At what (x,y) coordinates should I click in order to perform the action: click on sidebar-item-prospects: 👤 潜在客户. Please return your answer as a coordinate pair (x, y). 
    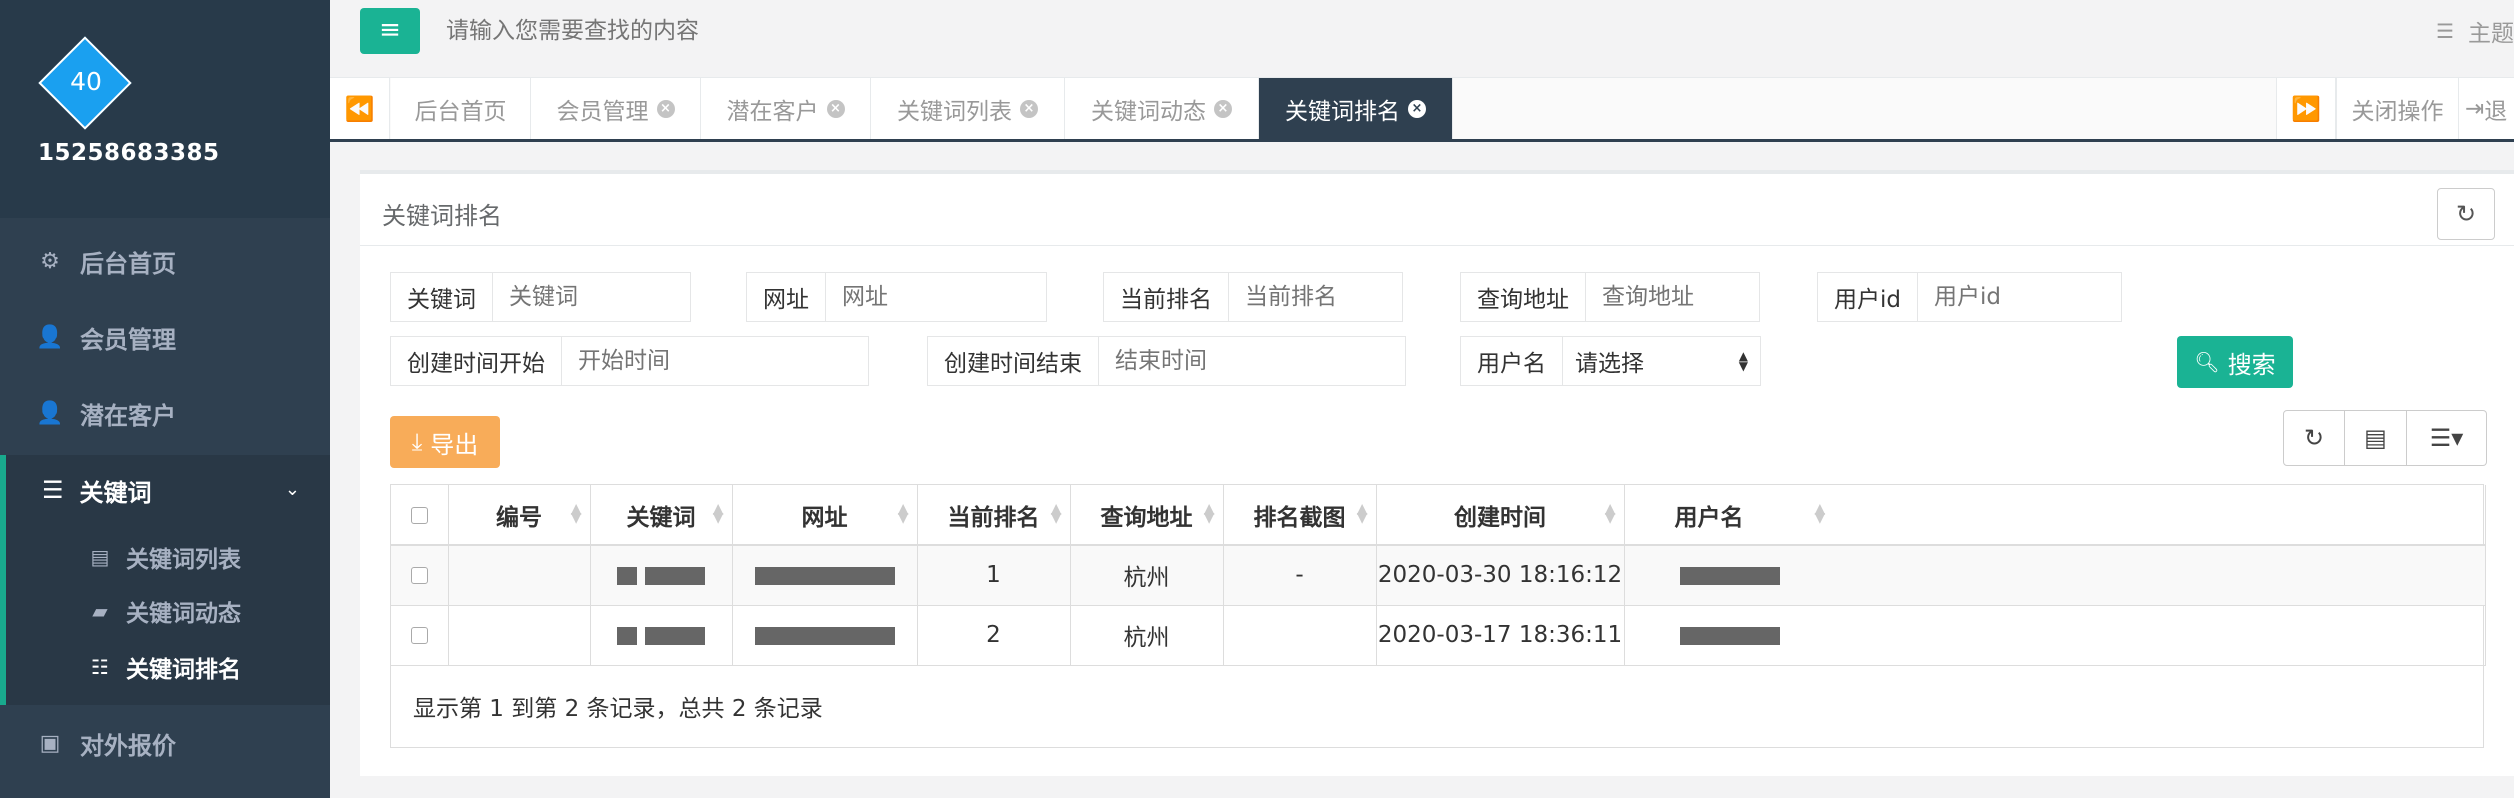
    Looking at the image, I should click on (165, 413).